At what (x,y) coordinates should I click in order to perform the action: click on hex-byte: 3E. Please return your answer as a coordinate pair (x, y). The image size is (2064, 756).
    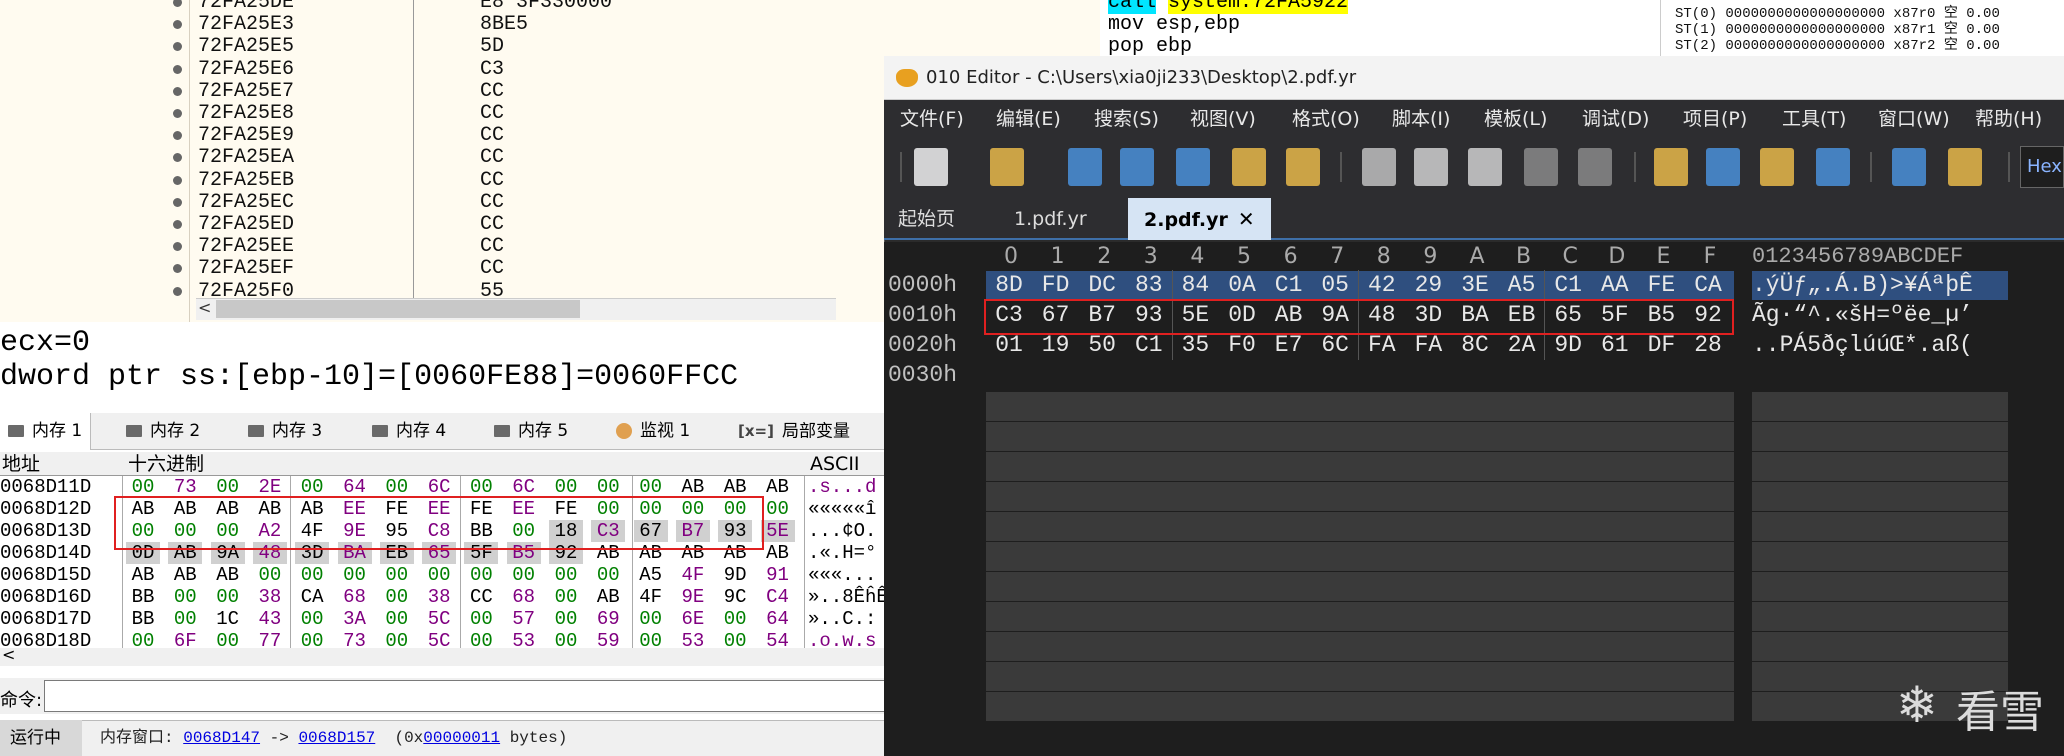
    Looking at the image, I should click on (1475, 285).